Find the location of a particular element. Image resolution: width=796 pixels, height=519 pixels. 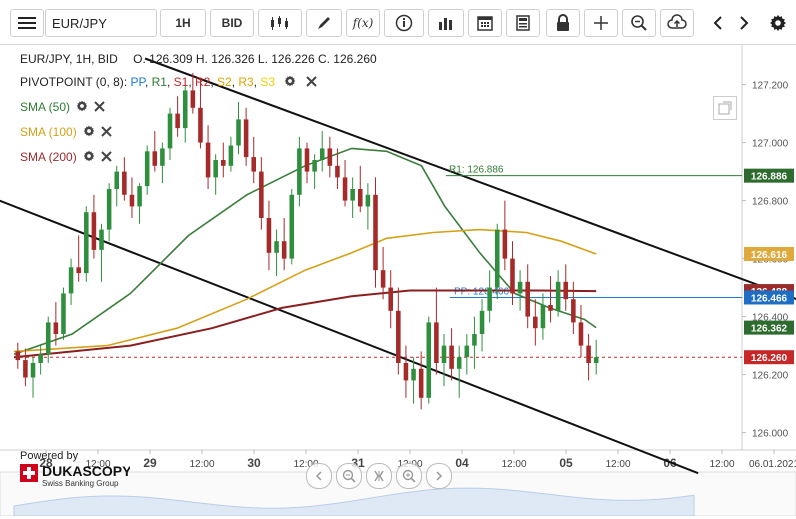

period-select: 1H is located at coordinates (183, 23).